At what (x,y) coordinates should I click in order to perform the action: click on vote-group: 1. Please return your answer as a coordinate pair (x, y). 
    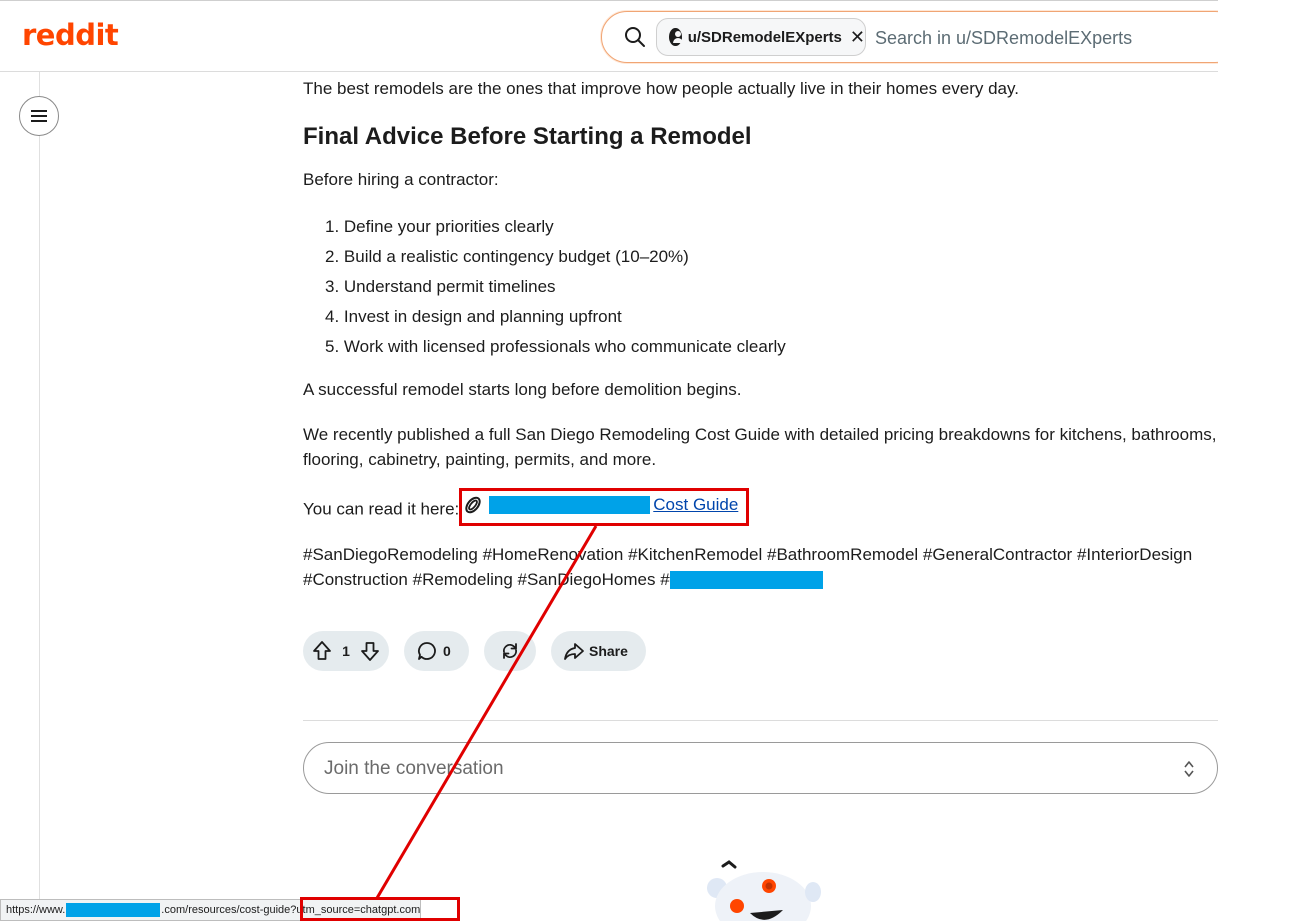
    Looking at the image, I should click on (346, 651).